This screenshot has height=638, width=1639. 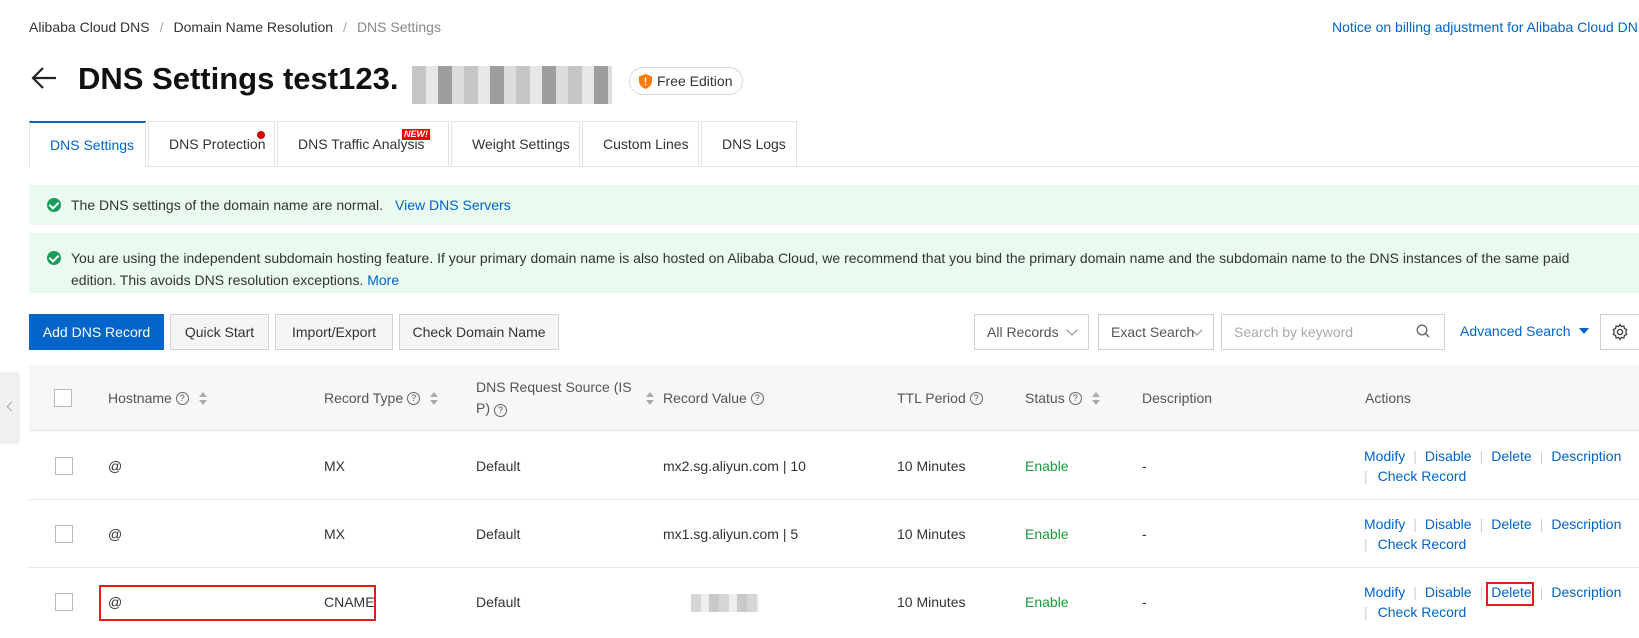 What do you see at coordinates (96, 332) in the screenshot?
I see `add-dns-record-button: Add DNS Record` at bounding box center [96, 332].